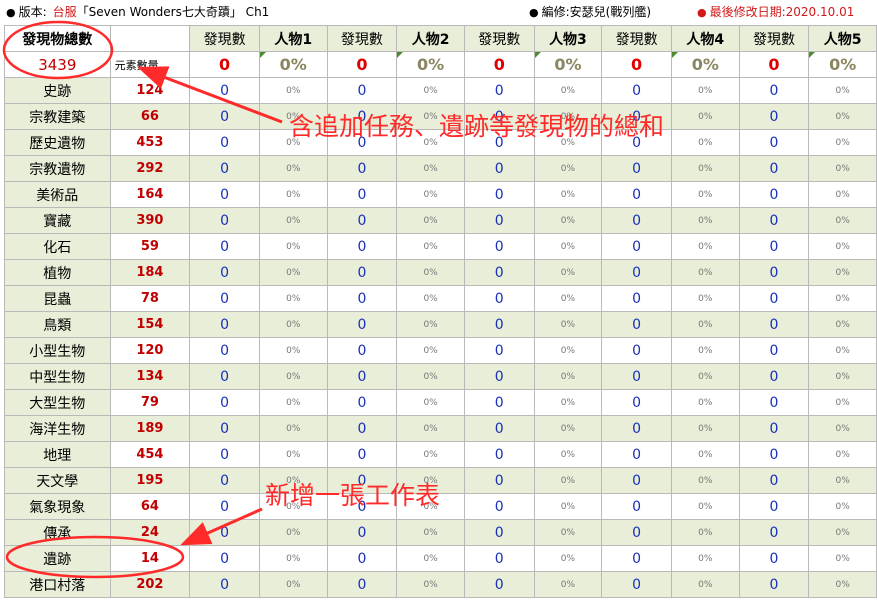 This screenshot has width=877, height=602. What do you see at coordinates (150, 64) in the screenshot?
I see `unit-label-cell: 元素數量` at bounding box center [150, 64].